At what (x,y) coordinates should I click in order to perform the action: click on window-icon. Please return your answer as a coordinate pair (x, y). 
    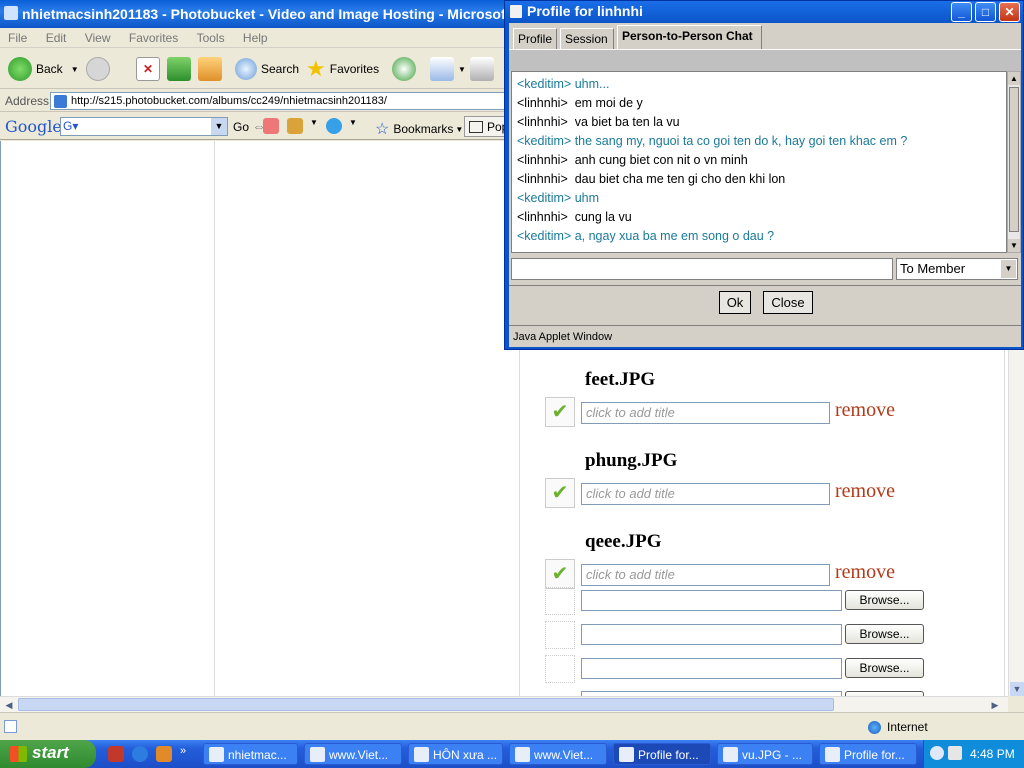
    Looking at the image, I should click on (730, 754).